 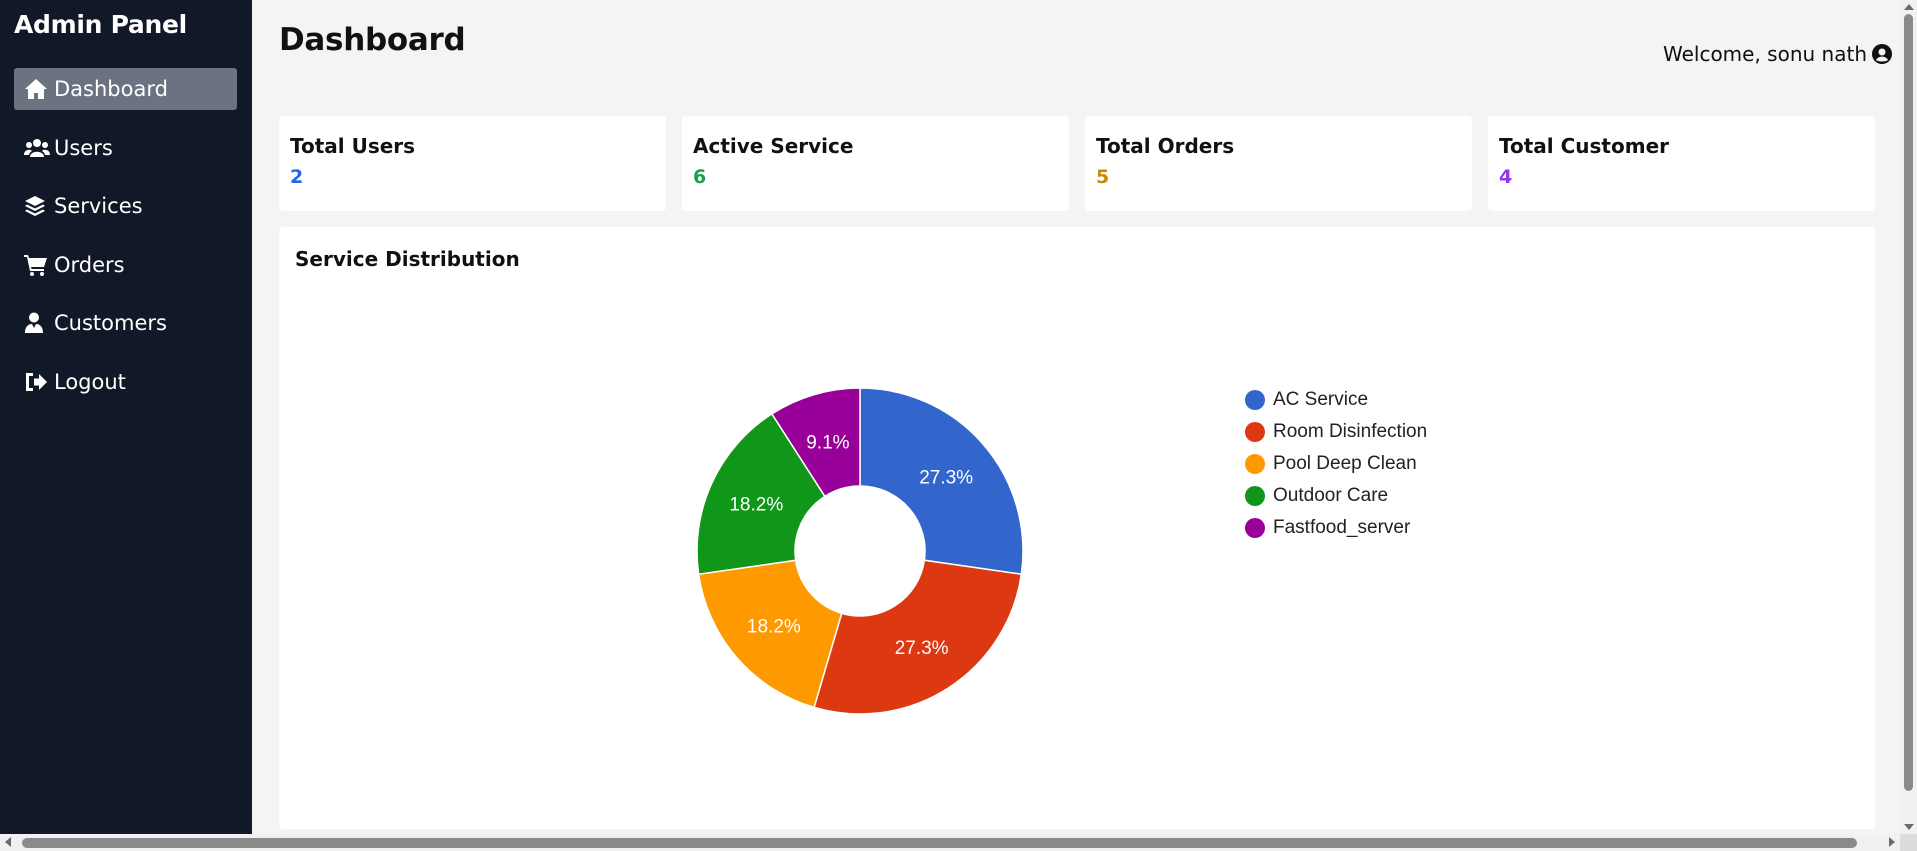 I want to click on sidebar-item-label: Customers, so click(x=110, y=323).